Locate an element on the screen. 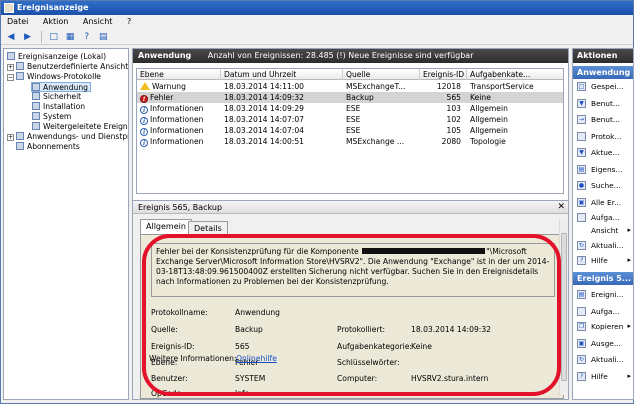 Image resolution: width=644 pixels, height=410 pixels. column-quelle: Quelle is located at coordinates (381, 74).